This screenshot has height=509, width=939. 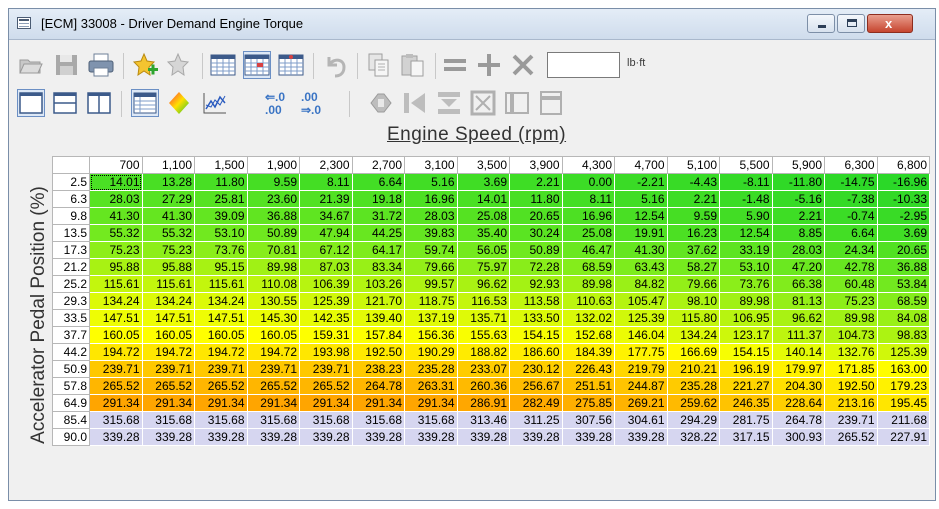 I want to click on table-cell: 154.15, so click(x=536, y=335).